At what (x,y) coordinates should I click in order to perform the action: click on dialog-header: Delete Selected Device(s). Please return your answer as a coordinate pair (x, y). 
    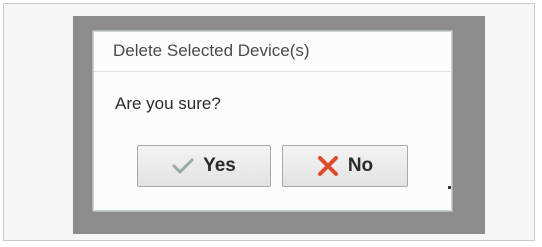
    Looking at the image, I should click on (272, 52).